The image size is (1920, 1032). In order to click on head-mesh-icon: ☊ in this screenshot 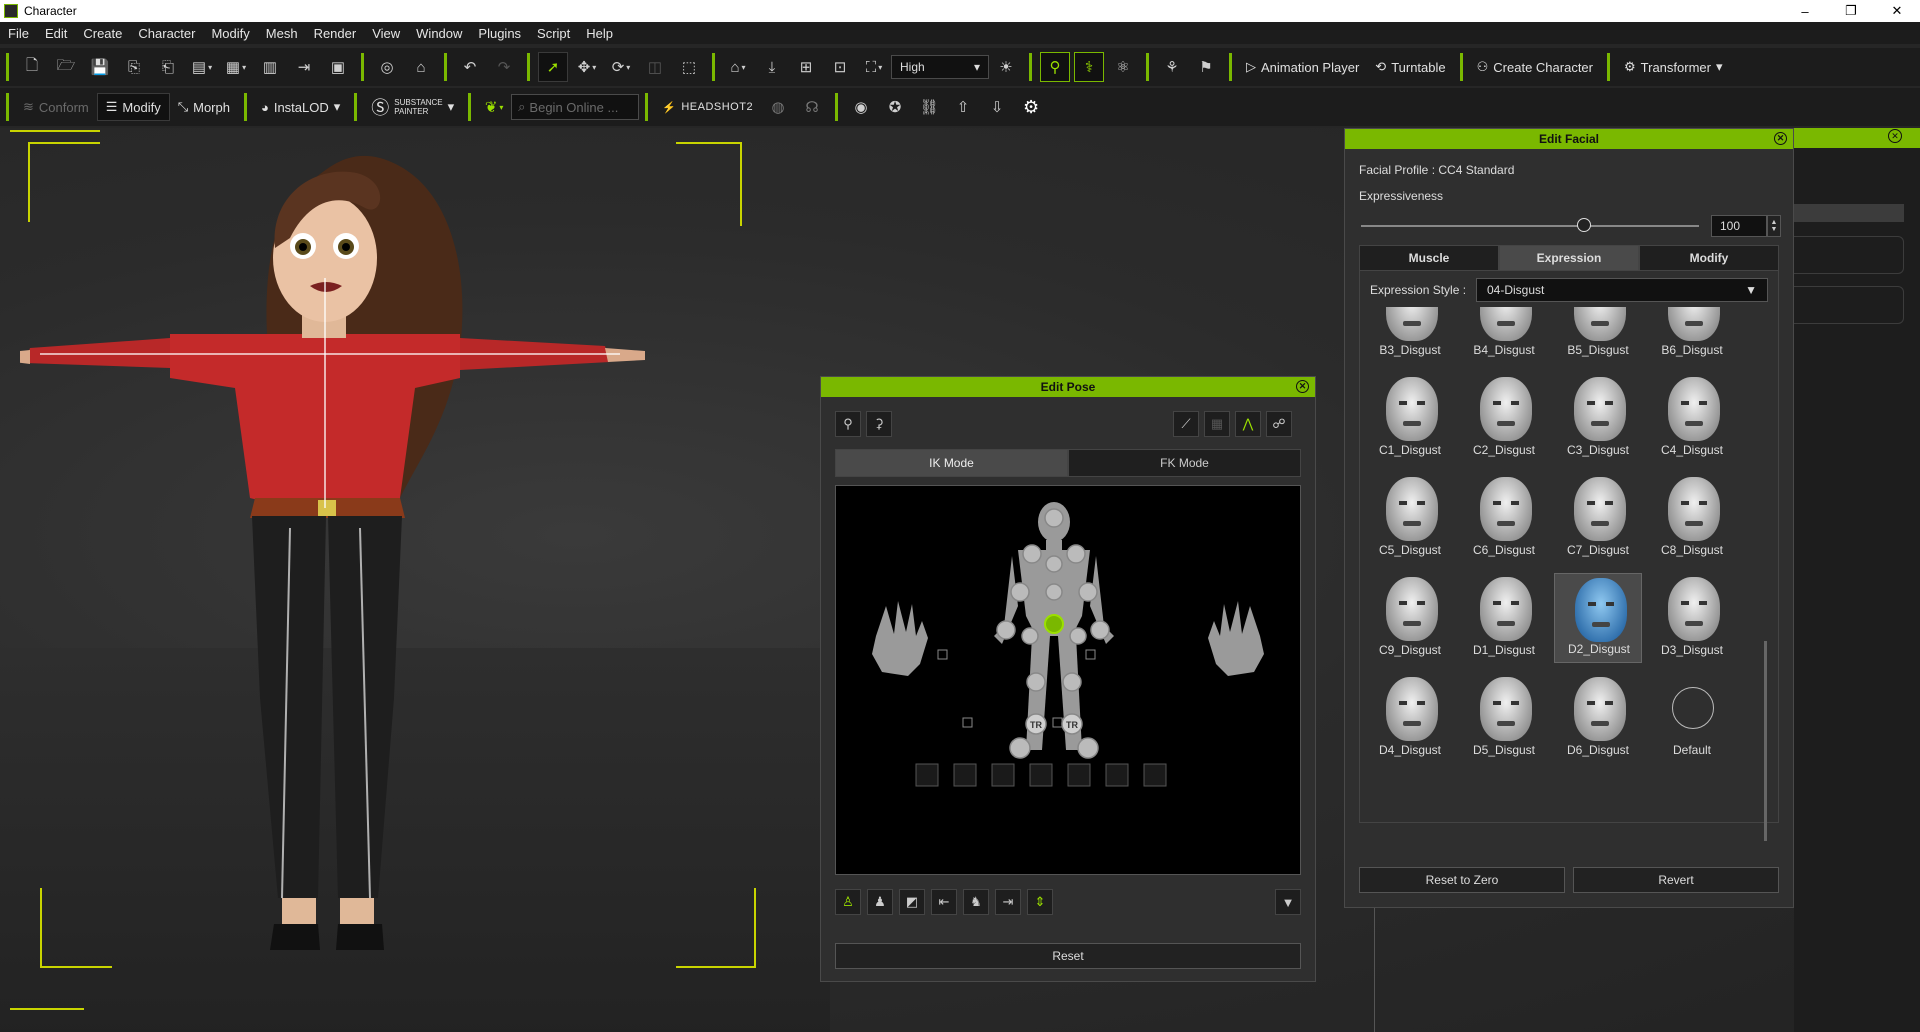, I will do `click(812, 107)`.